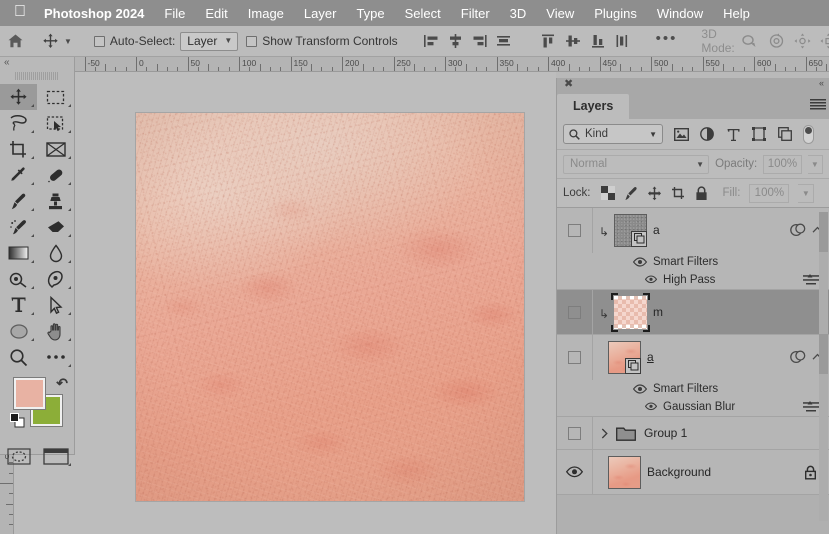 This screenshot has width=829, height=534. I want to click on tool-rectangular-marquee, so click(55, 97).